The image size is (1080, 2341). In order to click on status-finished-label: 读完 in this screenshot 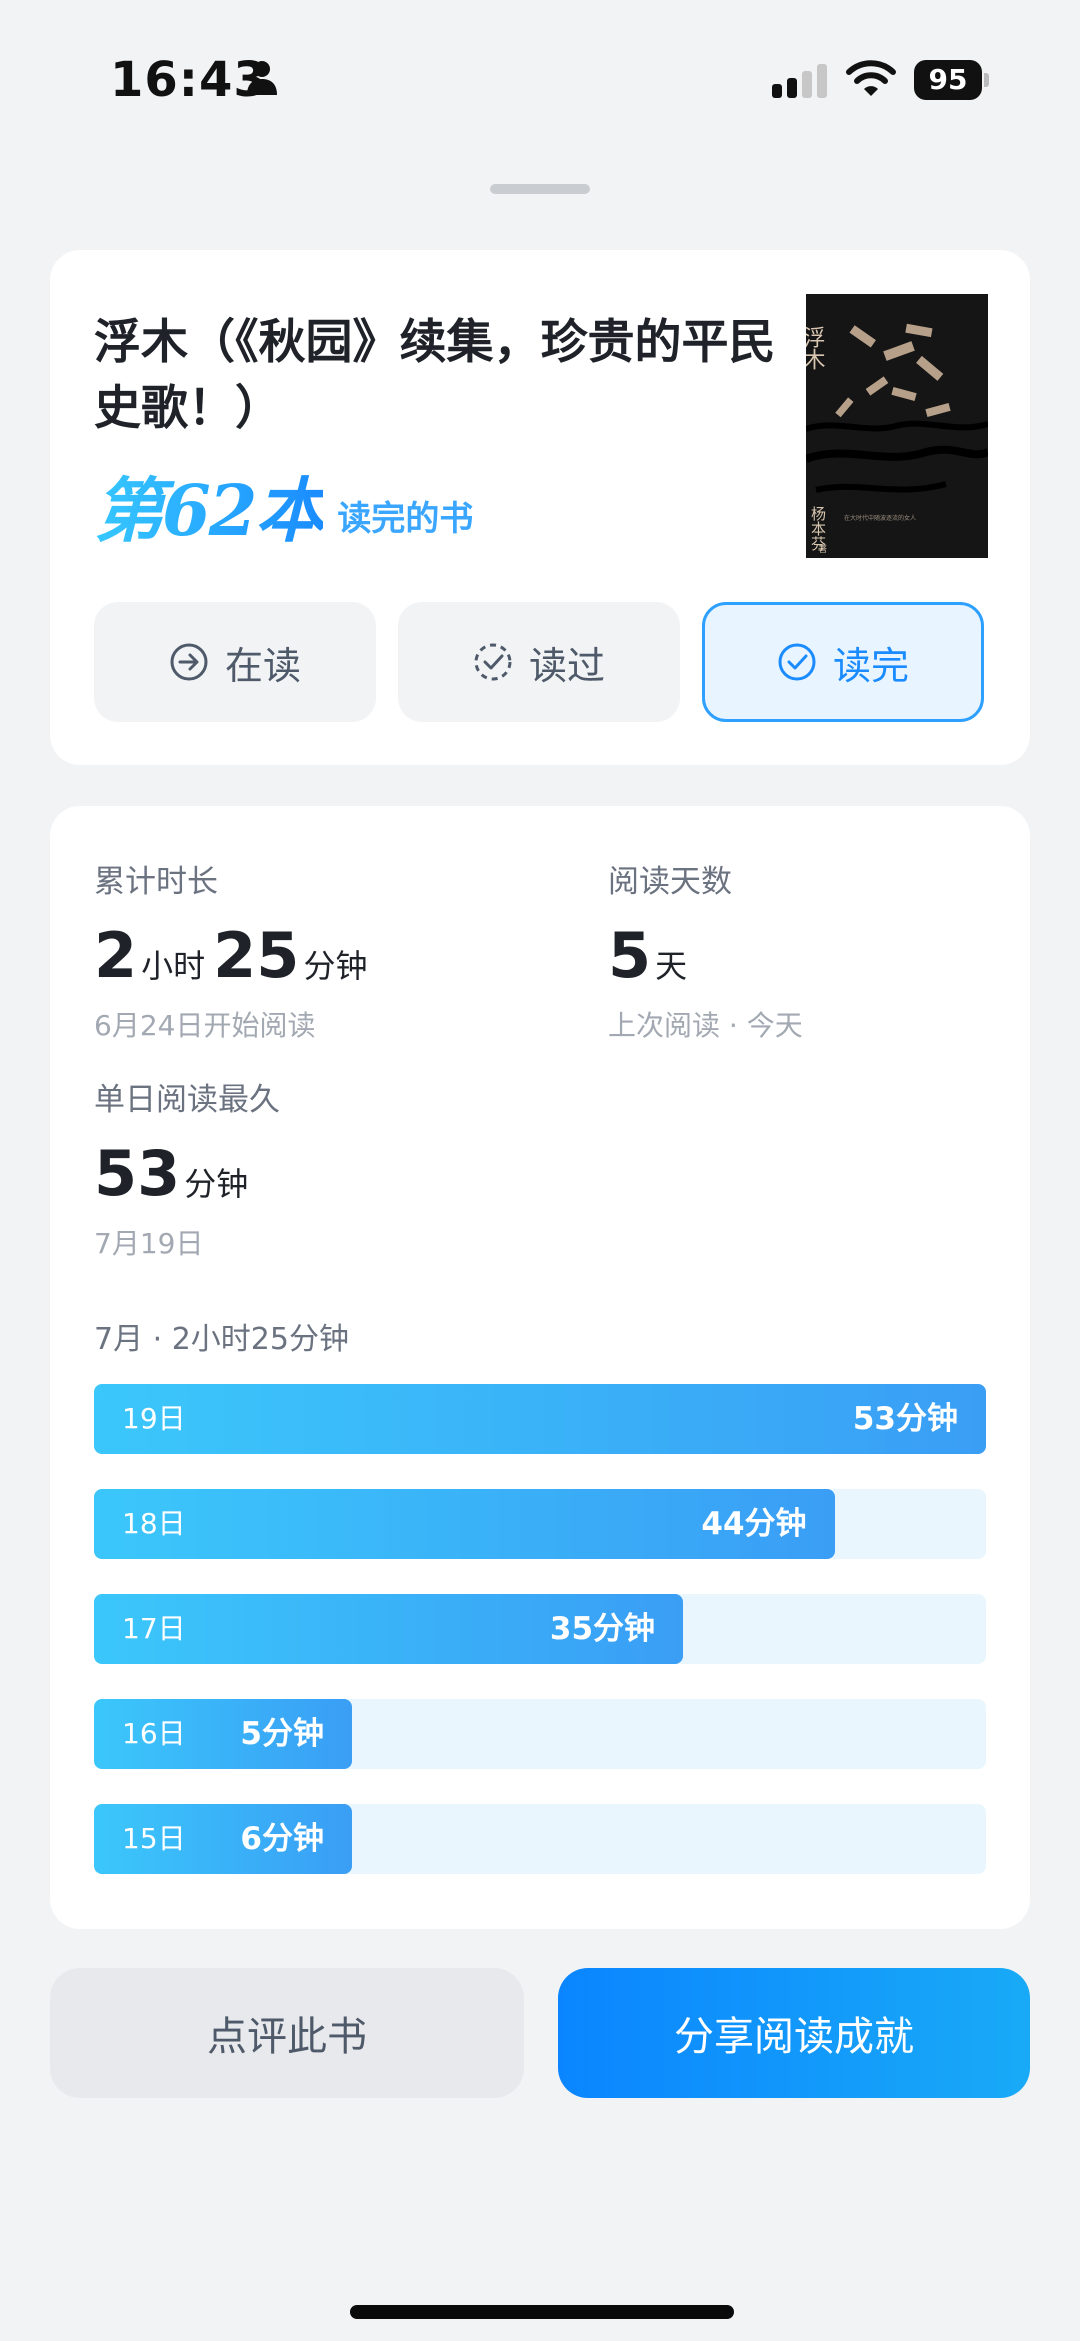, I will do `click(870, 665)`.